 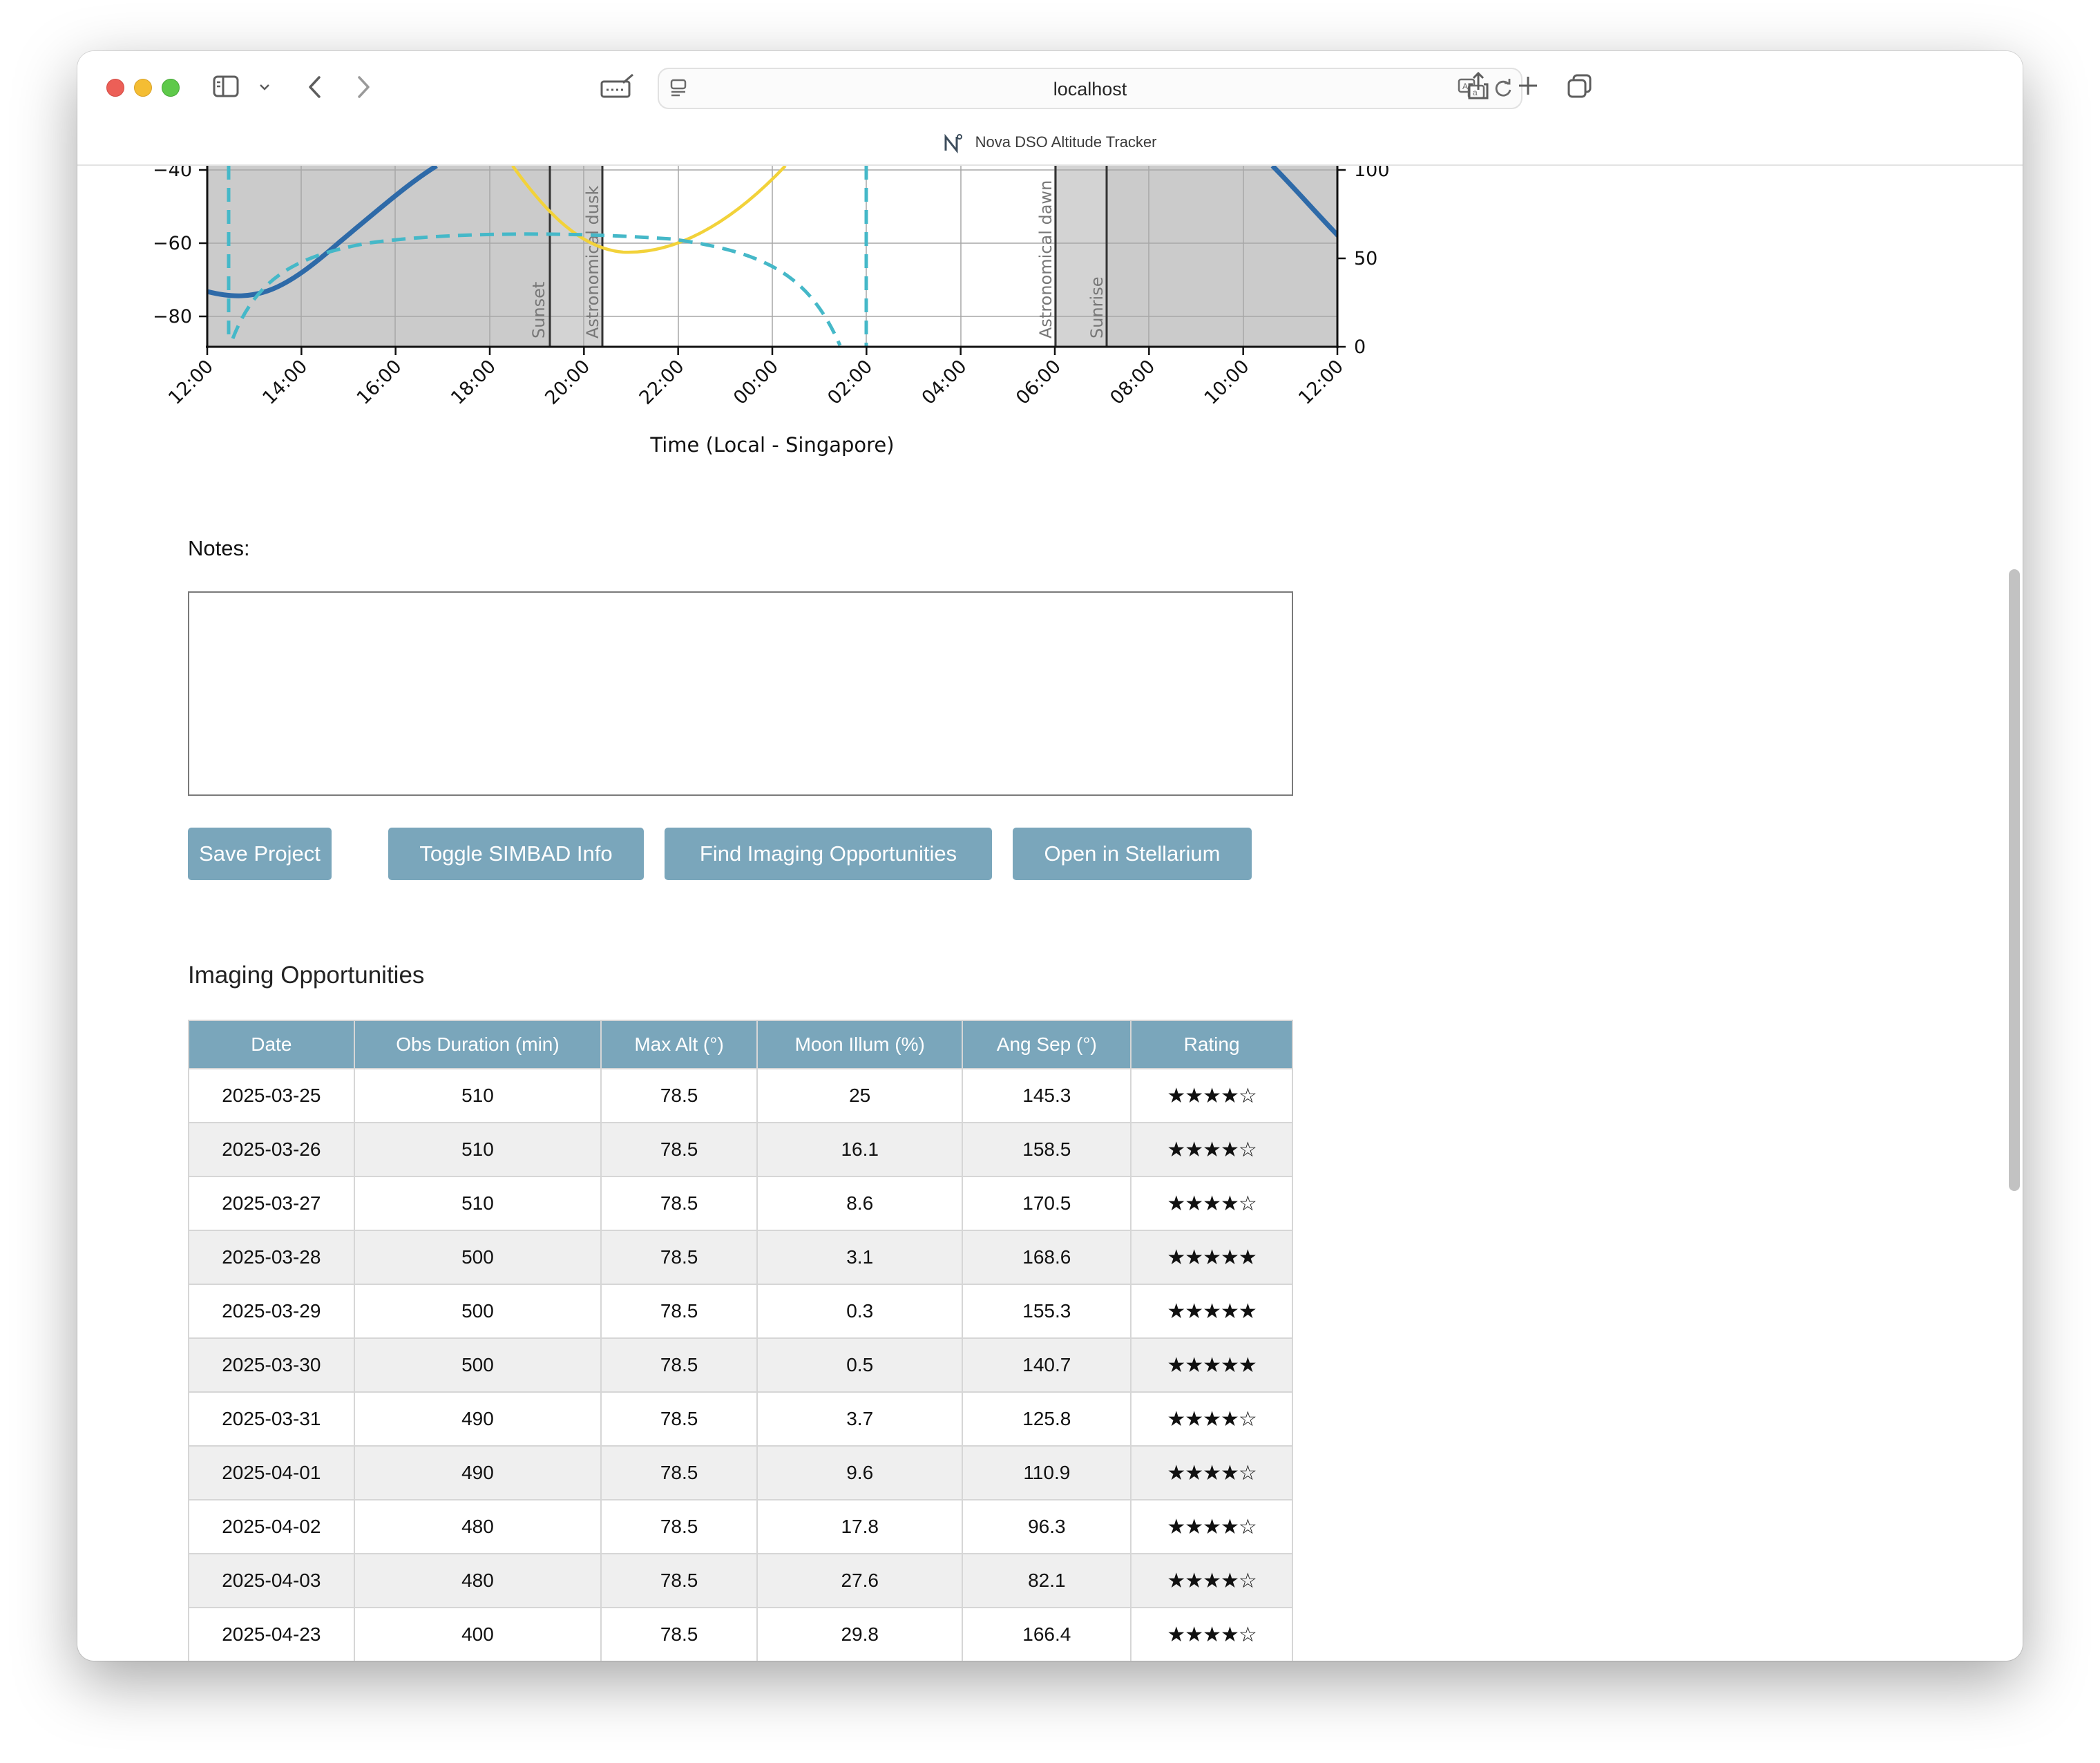 I want to click on nova-logo-icon, so click(x=953, y=143).